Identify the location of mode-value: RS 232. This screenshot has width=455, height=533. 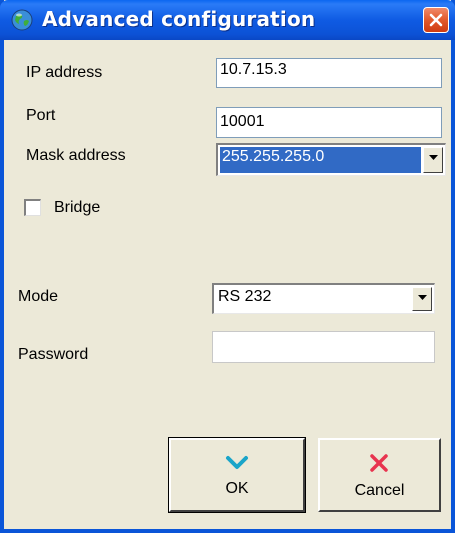
(245, 296).